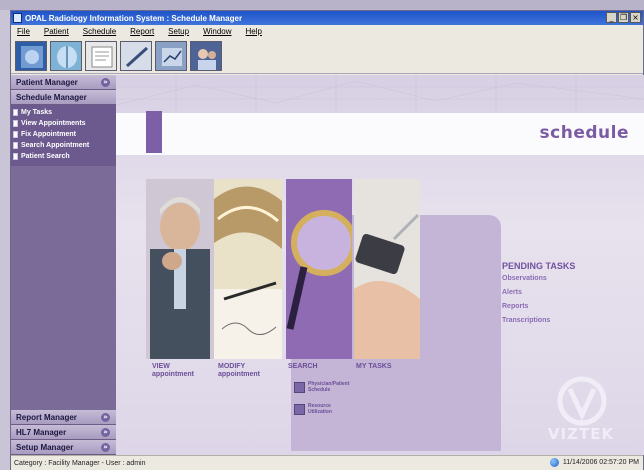 The width and height of the screenshot is (644, 470). I want to click on search-tile, so click(319, 269).